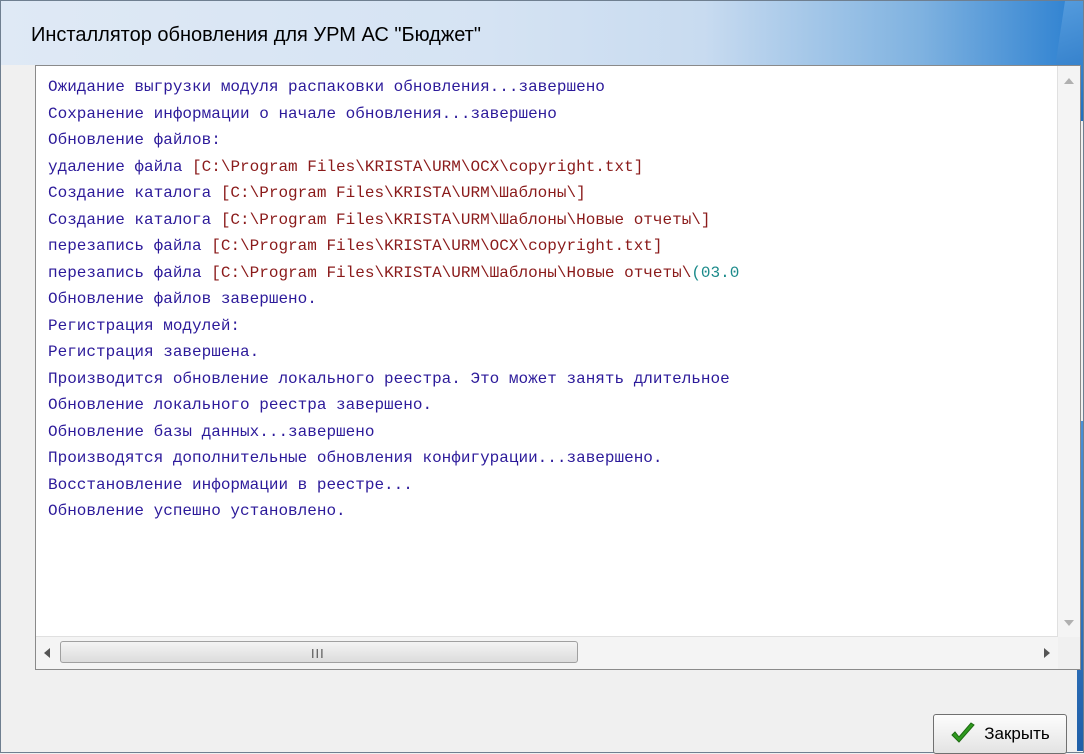 This screenshot has width=1084, height=754. What do you see at coordinates (1069, 81) in the screenshot?
I see `scroll-up-arrow-icon` at bounding box center [1069, 81].